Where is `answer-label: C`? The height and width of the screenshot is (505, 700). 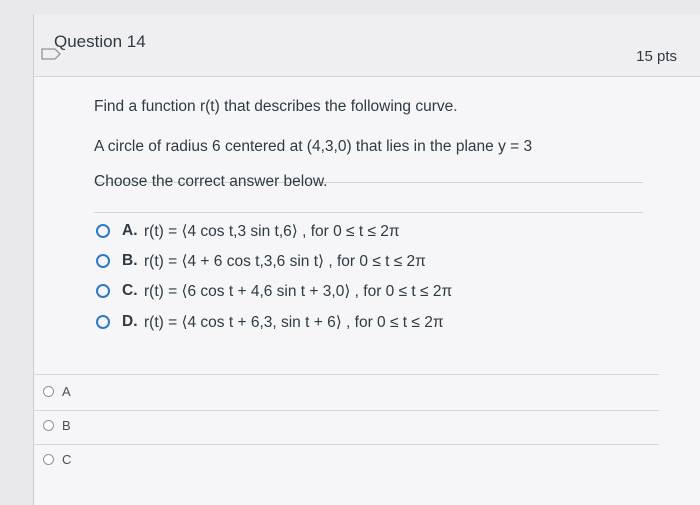 answer-label: C is located at coordinates (67, 459).